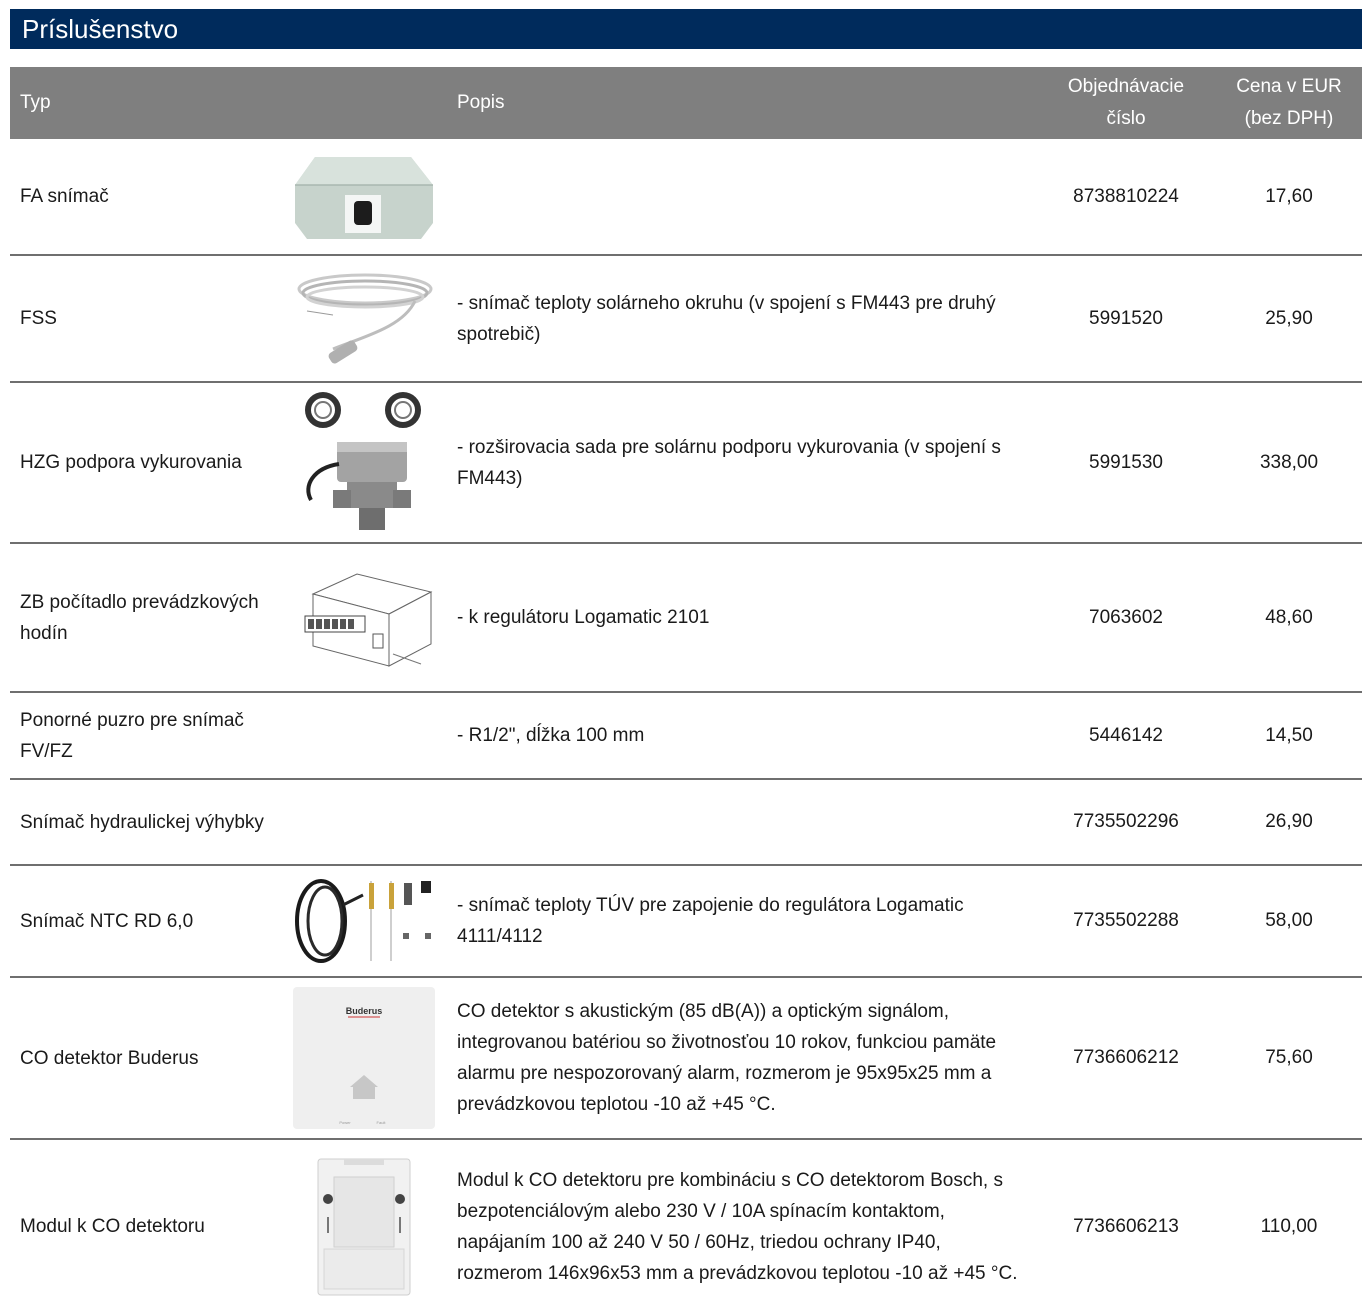 The width and height of the screenshot is (1362, 1312). Describe the element at coordinates (364, 1011) in the screenshot. I see `co-detector-brand: Buderus` at that location.